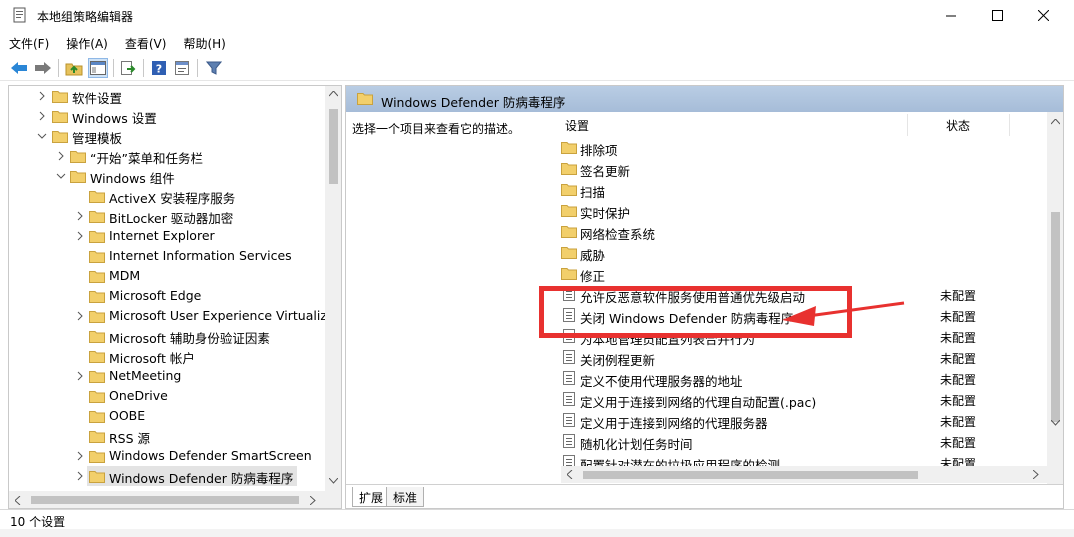 This screenshot has width=1074, height=537. What do you see at coordinates (333, 146) in the screenshot?
I see `tree-scroll-thumb` at bounding box center [333, 146].